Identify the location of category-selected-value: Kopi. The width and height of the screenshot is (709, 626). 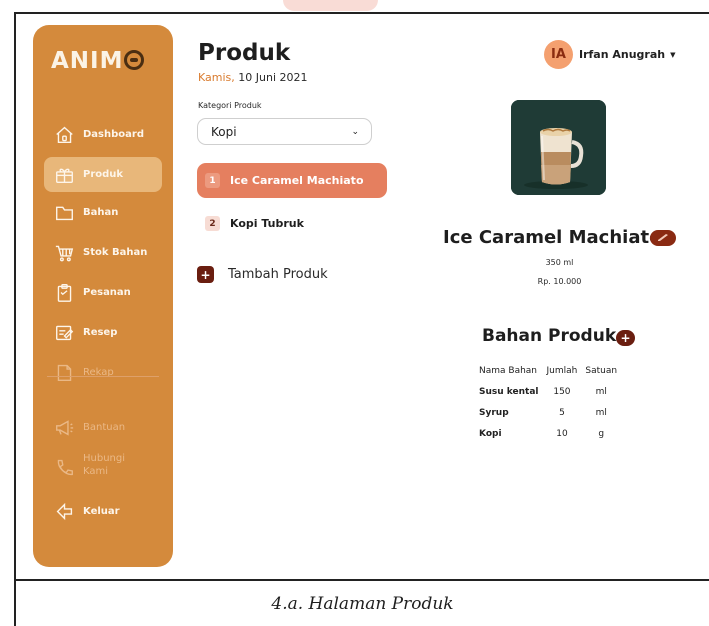
(224, 131).